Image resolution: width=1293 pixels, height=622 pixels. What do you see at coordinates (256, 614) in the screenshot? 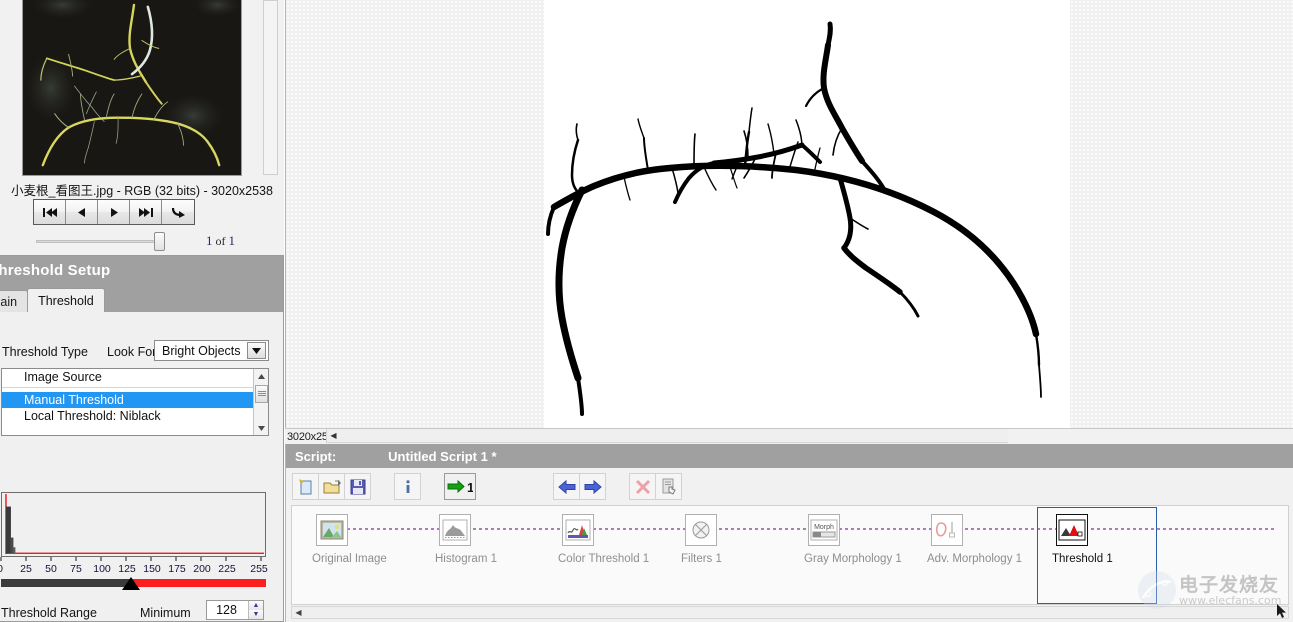
I see `spinner-down-icon: ▼` at bounding box center [256, 614].